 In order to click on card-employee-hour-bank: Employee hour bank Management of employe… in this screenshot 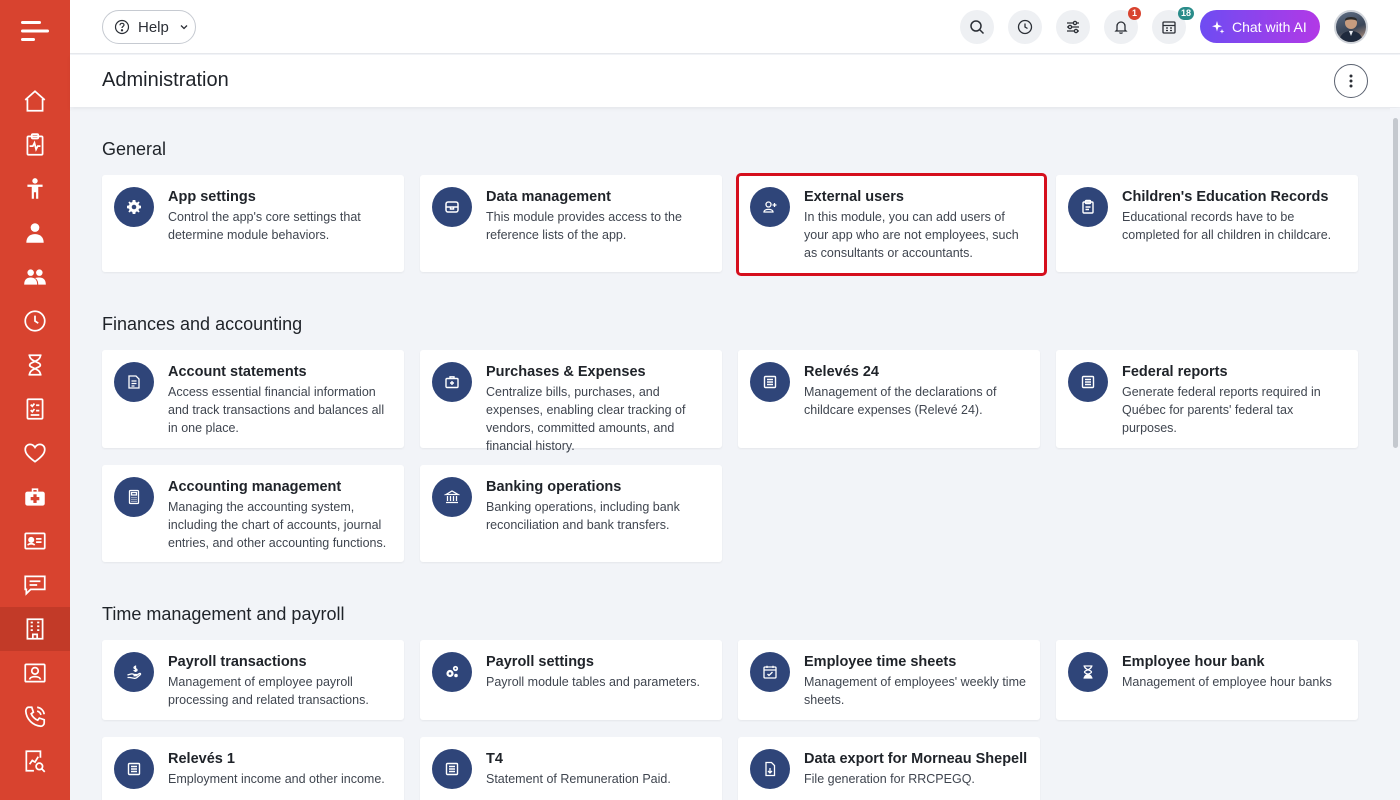, I will do `click(1207, 680)`.